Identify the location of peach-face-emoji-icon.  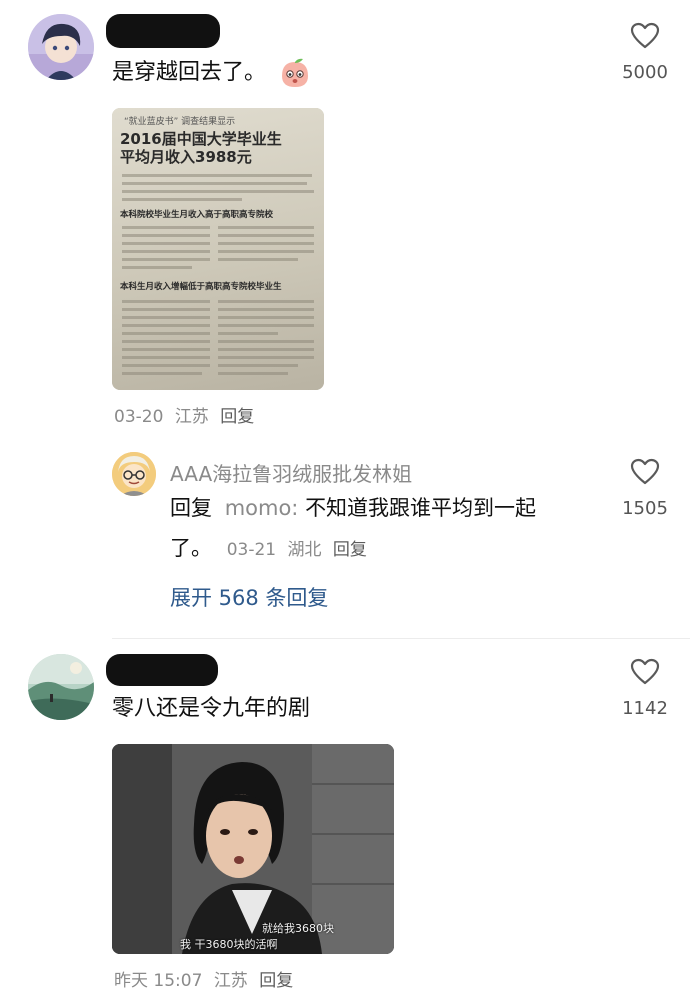
(295, 73).